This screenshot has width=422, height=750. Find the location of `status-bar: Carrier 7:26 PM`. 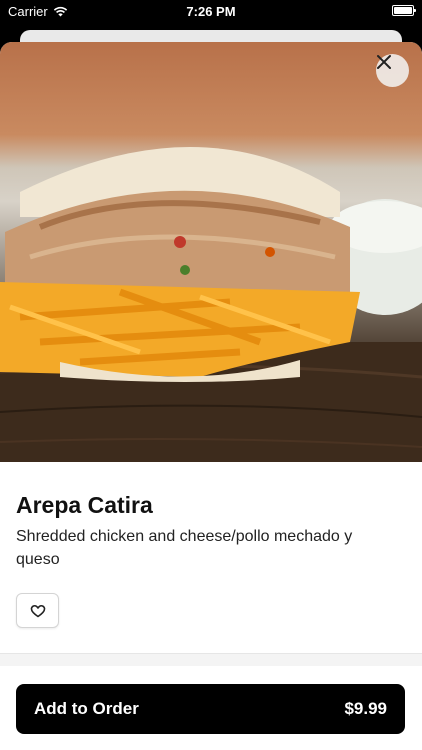

status-bar: Carrier 7:26 PM is located at coordinates (211, 11).